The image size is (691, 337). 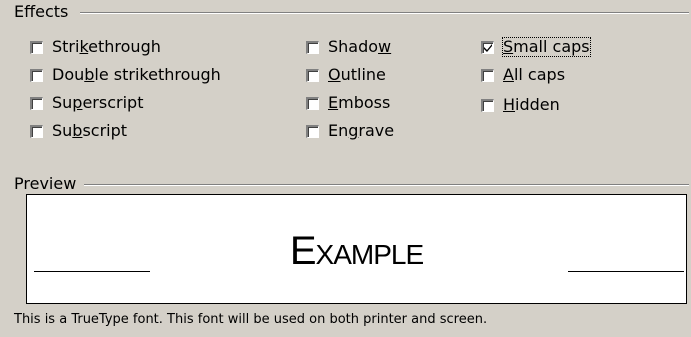 What do you see at coordinates (384, 13) in the screenshot?
I see `effects-group-line` at bounding box center [384, 13].